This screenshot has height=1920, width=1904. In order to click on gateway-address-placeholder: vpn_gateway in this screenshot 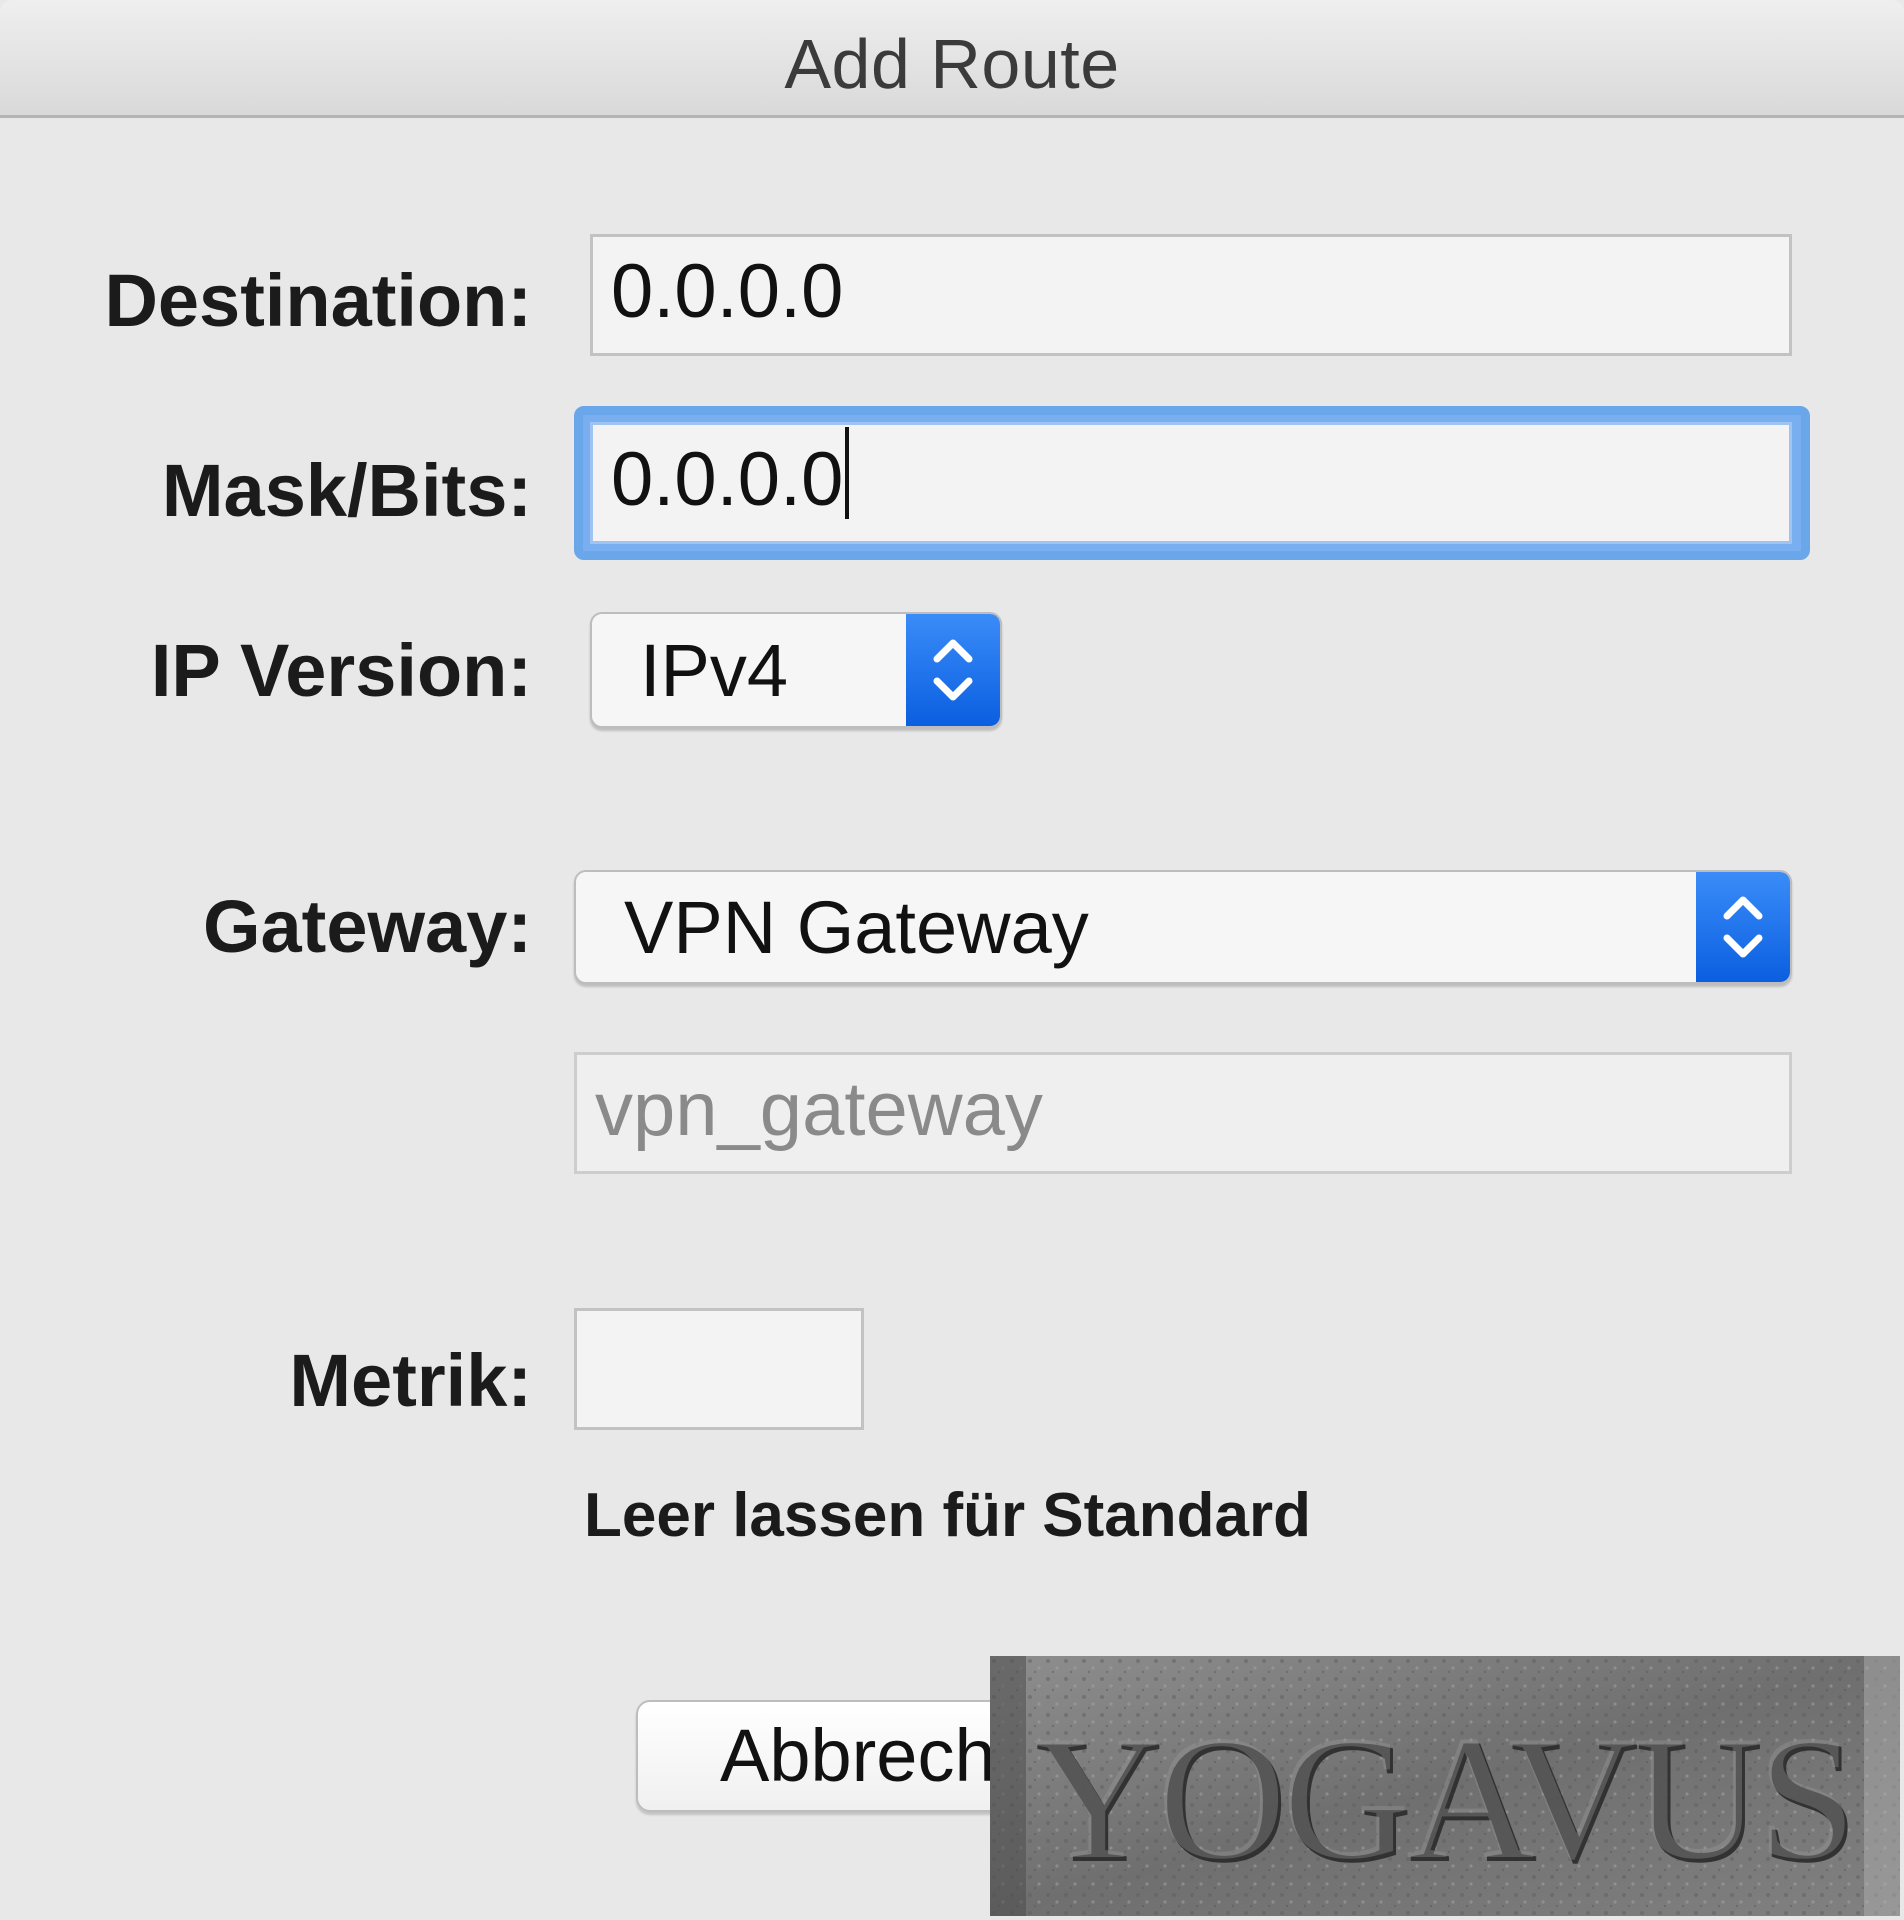, I will do `click(819, 1109)`.